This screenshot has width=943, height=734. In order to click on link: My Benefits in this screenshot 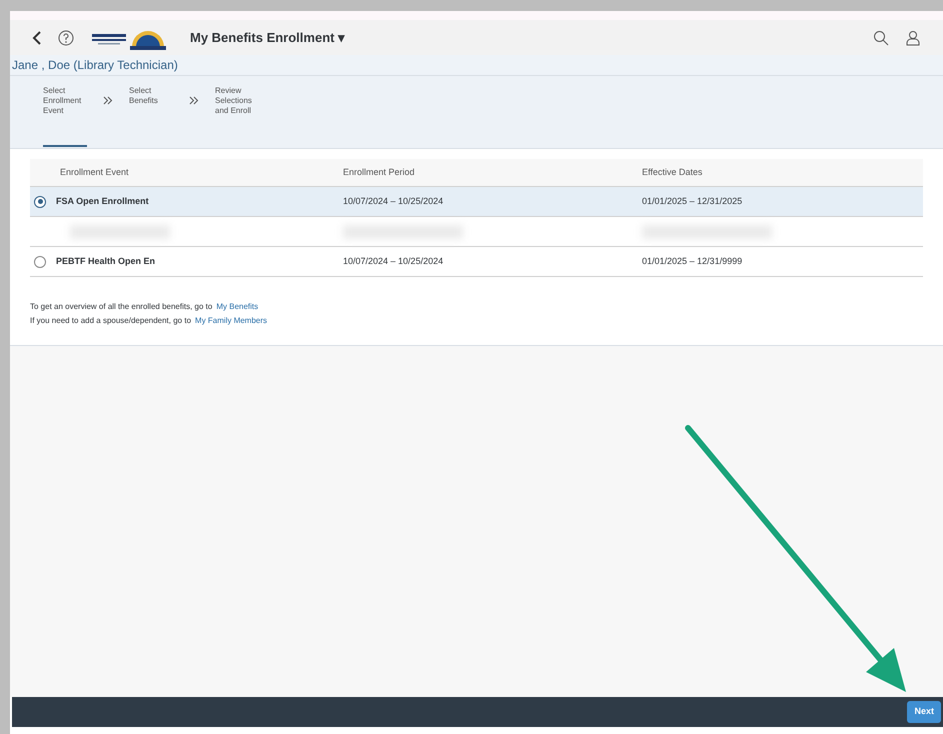, I will do `click(237, 307)`.